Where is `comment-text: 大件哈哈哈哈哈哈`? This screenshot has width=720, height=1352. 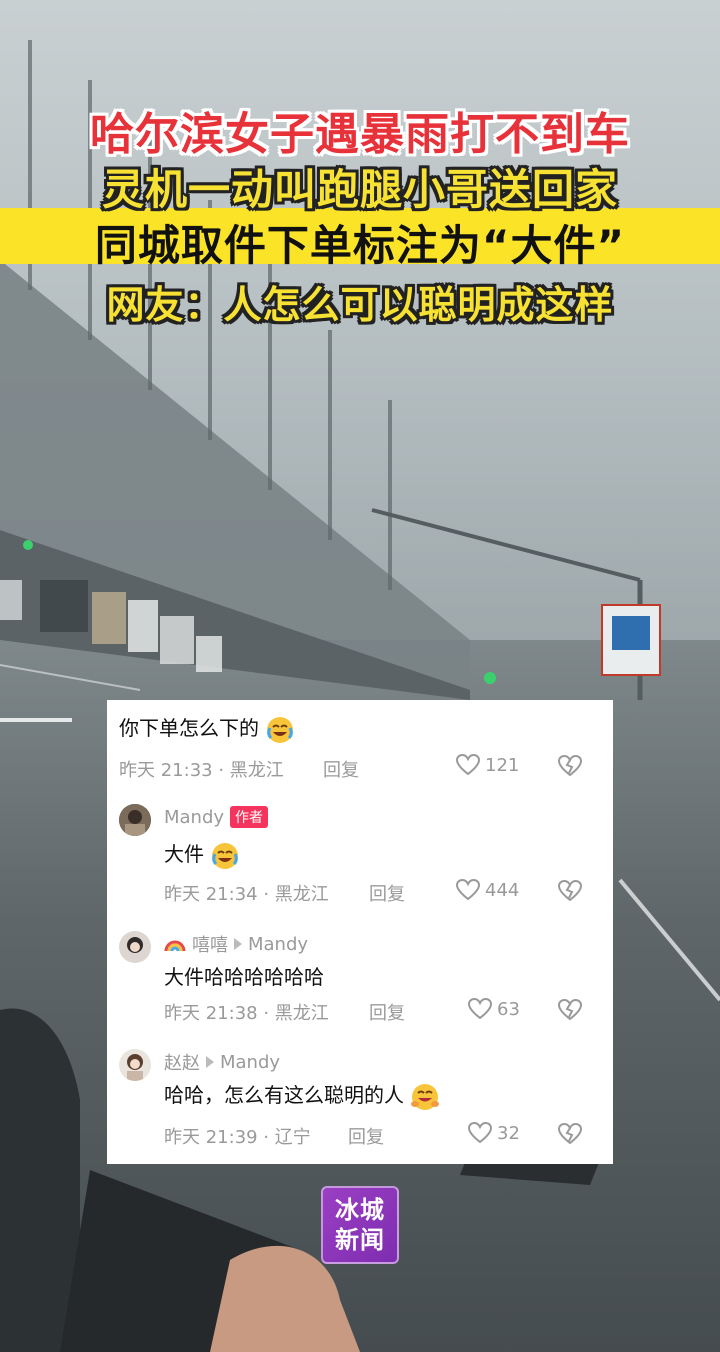
comment-text: 大件哈哈哈哈哈哈 is located at coordinates (244, 977).